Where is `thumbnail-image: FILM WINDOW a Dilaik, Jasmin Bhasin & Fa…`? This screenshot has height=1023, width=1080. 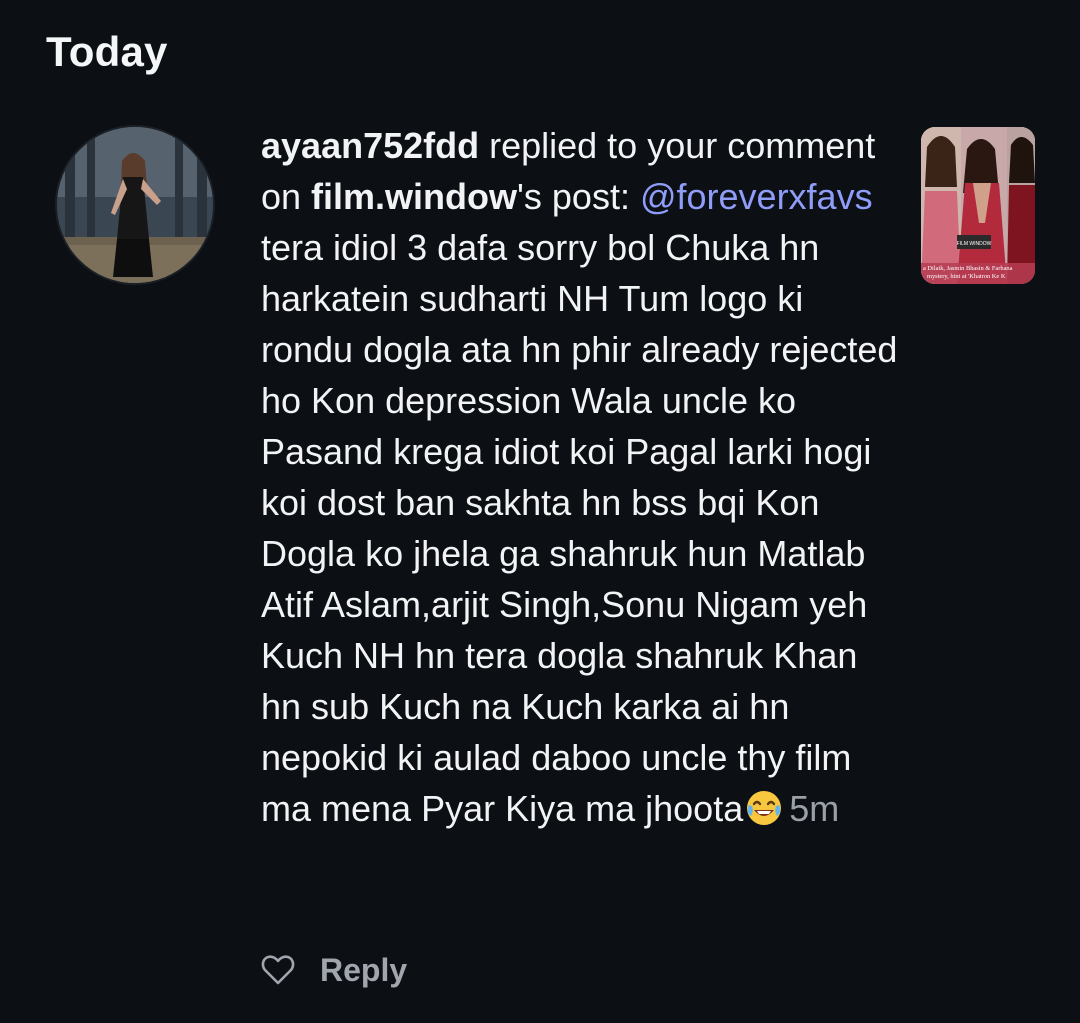 thumbnail-image: FILM WINDOW a Dilaik, Jasmin Bhasin & Fa… is located at coordinates (978, 205).